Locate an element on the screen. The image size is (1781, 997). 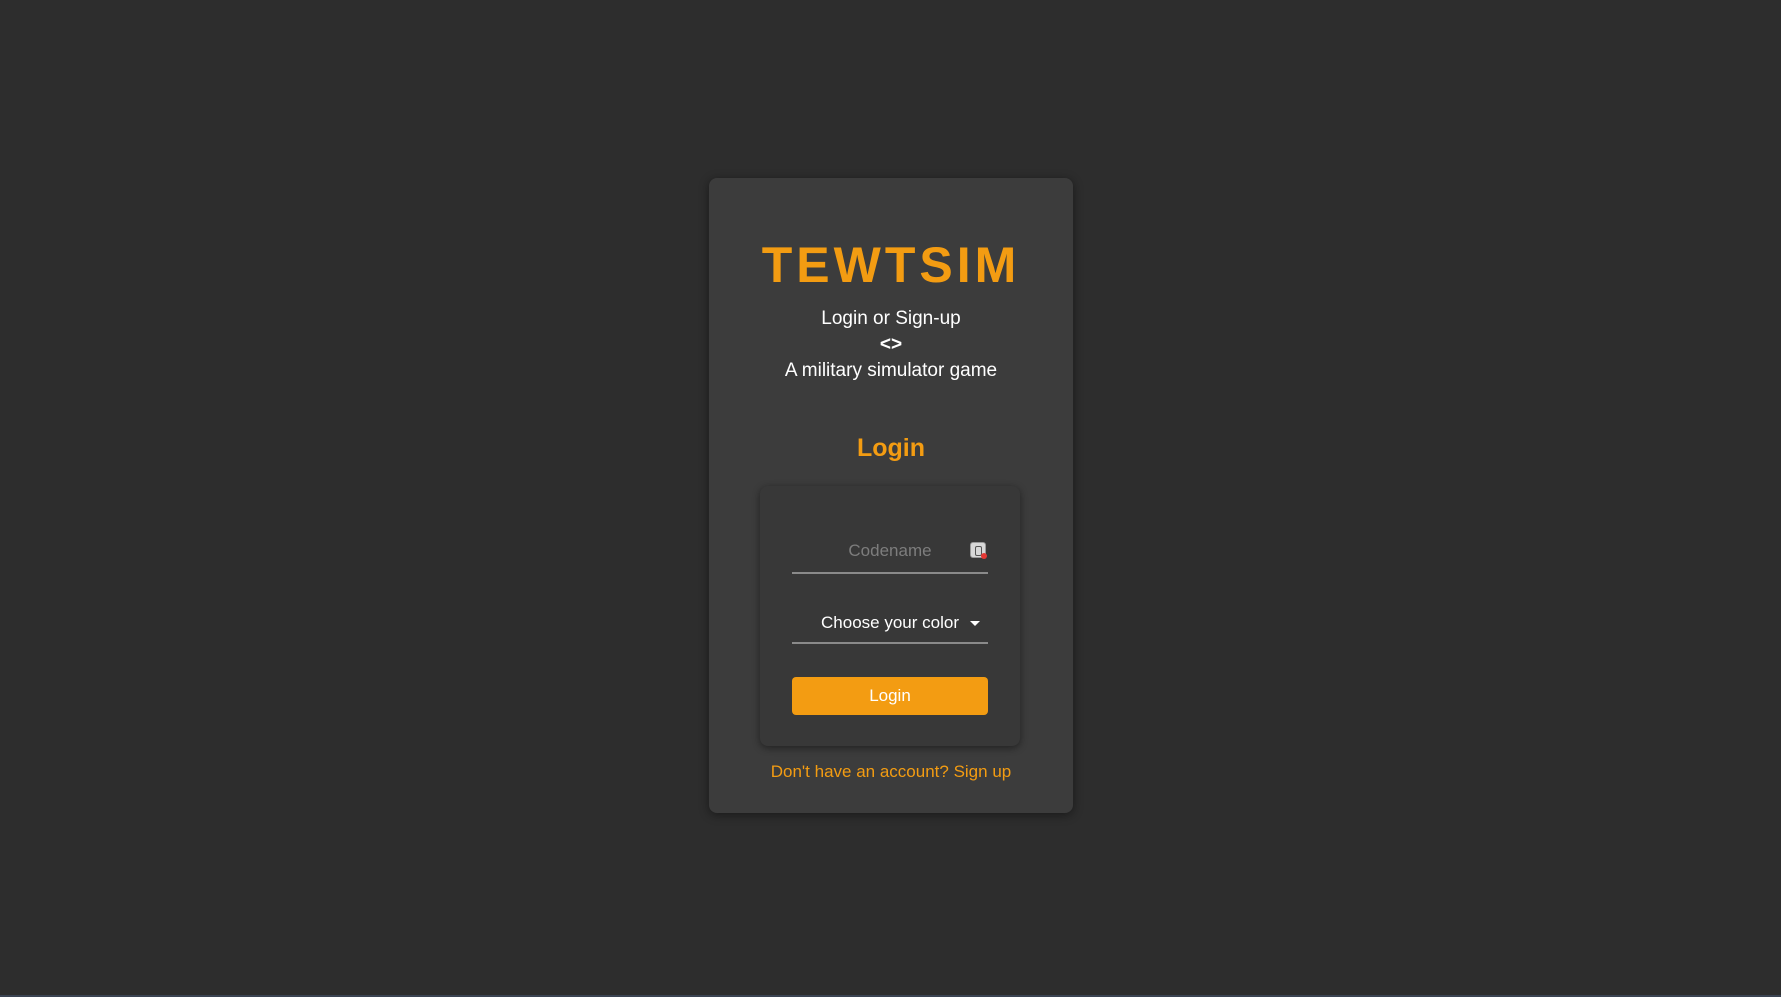
password-manager-key-icon is located at coordinates (978, 550).